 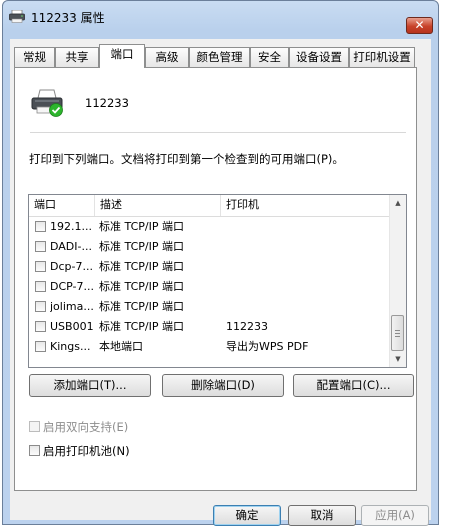 I want to click on column-header-printer: 打印机, so click(x=306, y=205).